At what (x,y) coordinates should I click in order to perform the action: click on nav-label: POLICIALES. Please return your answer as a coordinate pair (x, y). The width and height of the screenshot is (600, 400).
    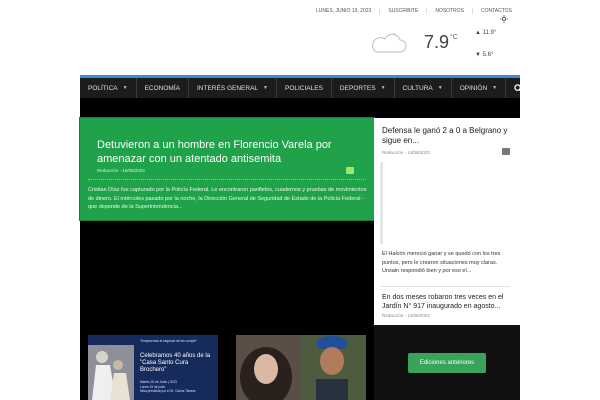
    Looking at the image, I should click on (303, 88).